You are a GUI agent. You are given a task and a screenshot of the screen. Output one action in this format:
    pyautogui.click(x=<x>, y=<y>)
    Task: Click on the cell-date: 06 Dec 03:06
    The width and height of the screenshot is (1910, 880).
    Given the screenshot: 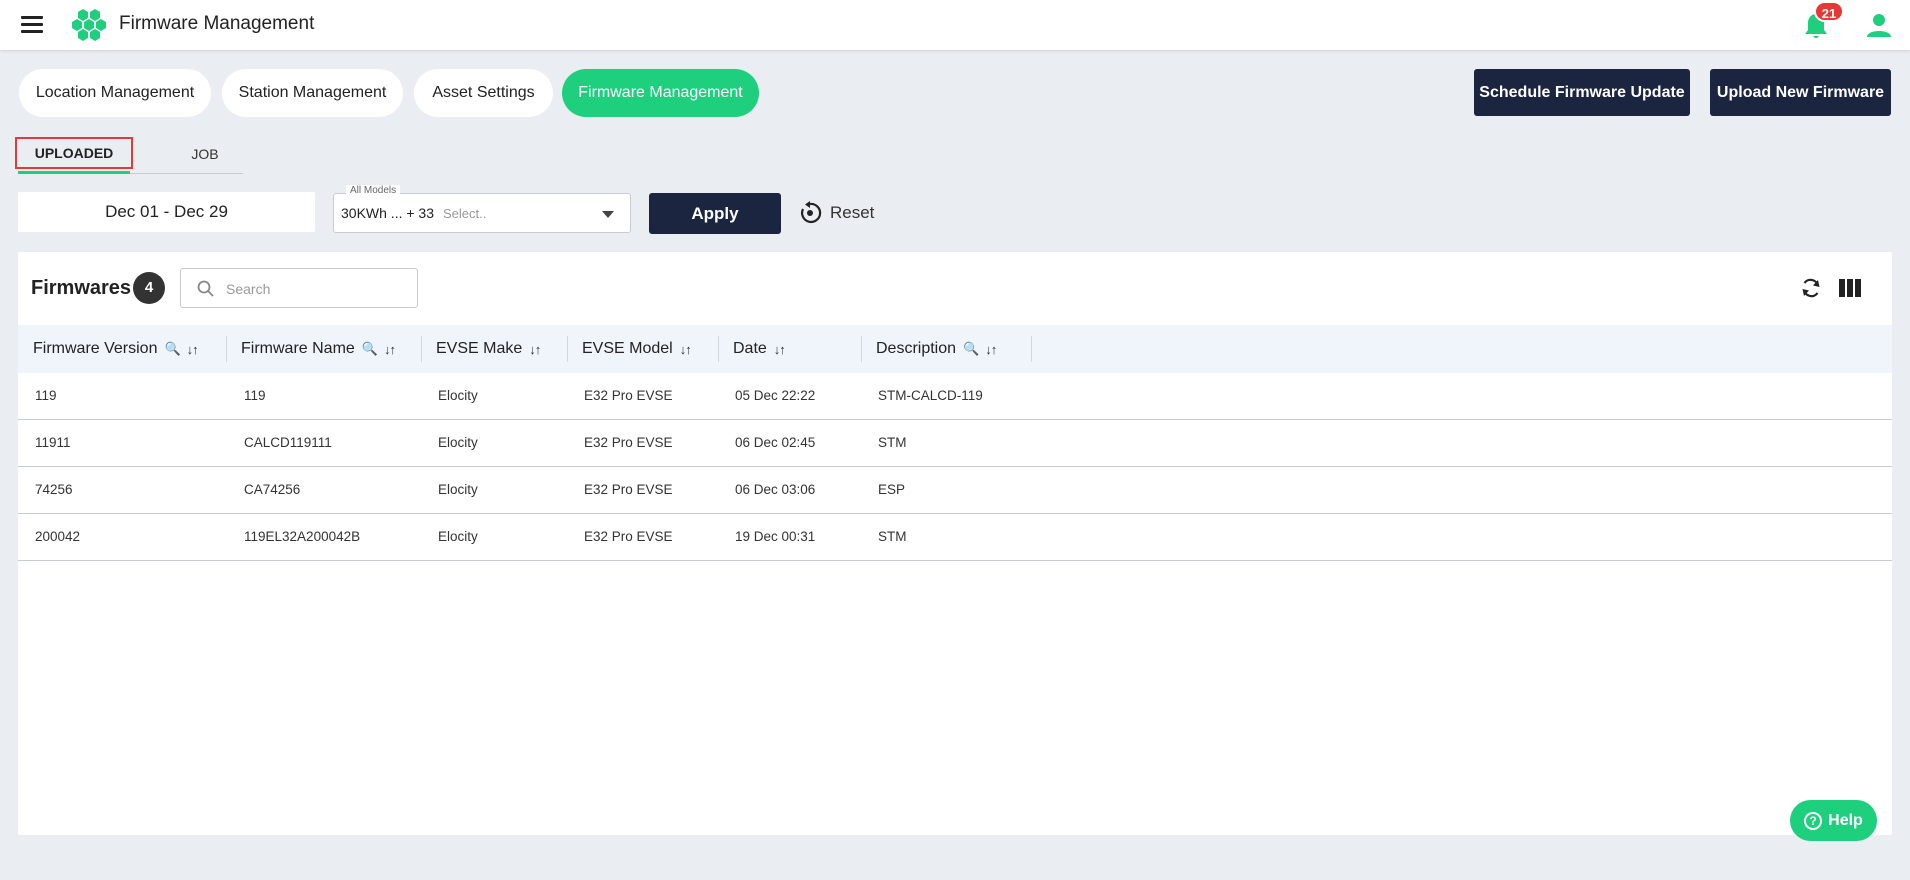 What is the action you would take?
    pyautogui.click(x=775, y=489)
    